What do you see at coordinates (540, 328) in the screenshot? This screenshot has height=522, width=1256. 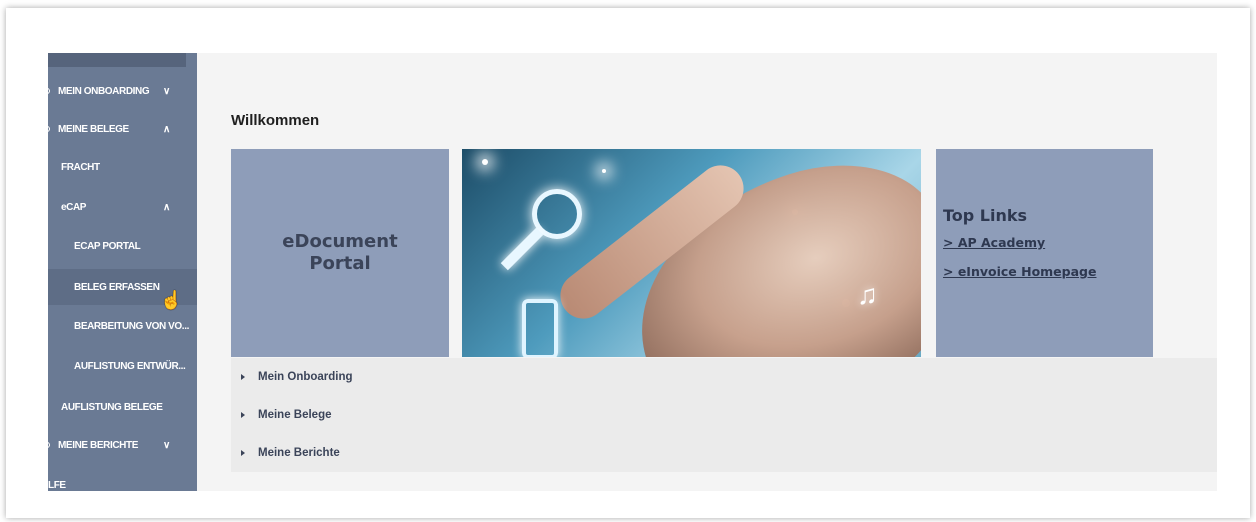 I see `phone-icon` at bounding box center [540, 328].